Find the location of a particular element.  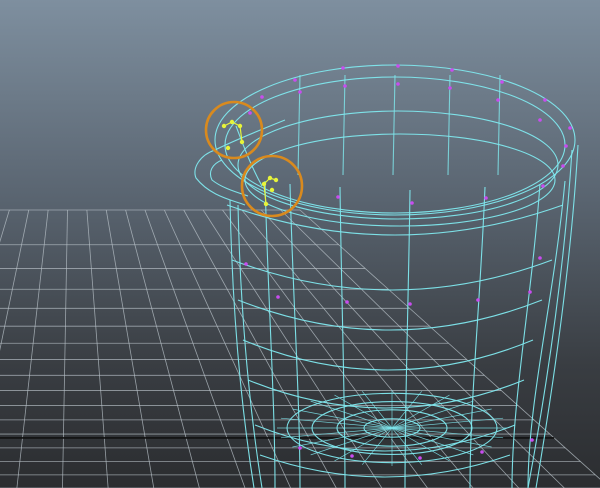

body-right-edge-outer is located at coordinates (557, 316).